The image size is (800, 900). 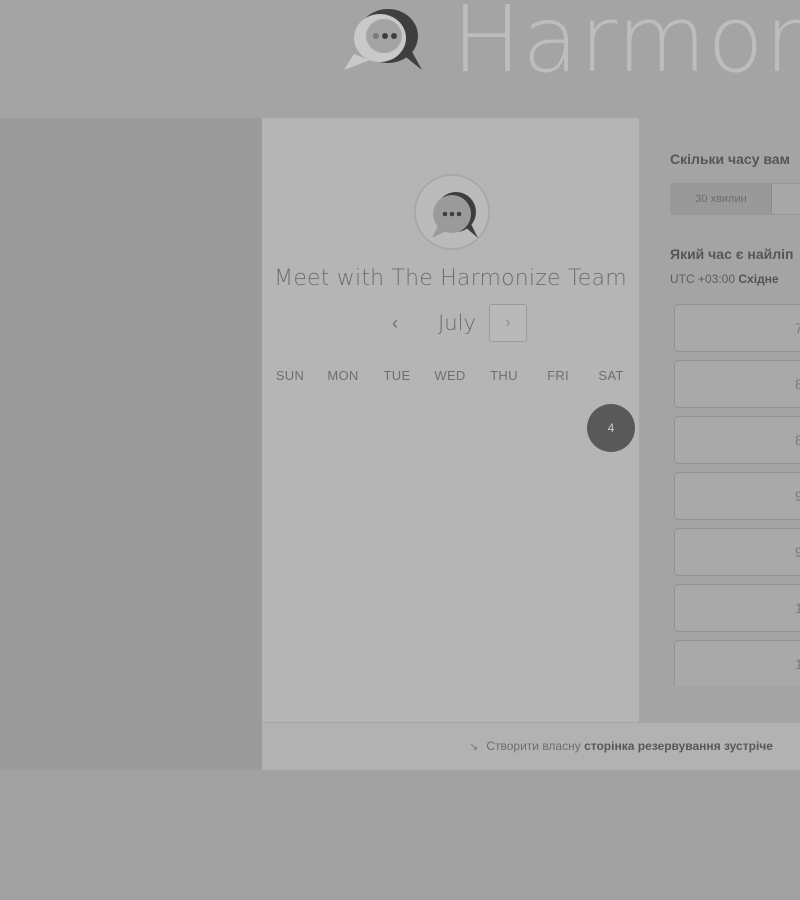 I want to click on page-title: Meet with The Harmonize Team, so click(x=450, y=278).